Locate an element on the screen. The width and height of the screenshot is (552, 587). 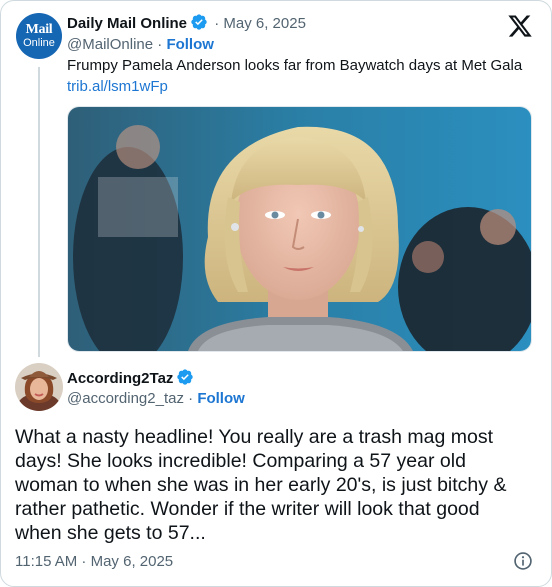
according2taz-avatar is located at coordinates (39, 387).